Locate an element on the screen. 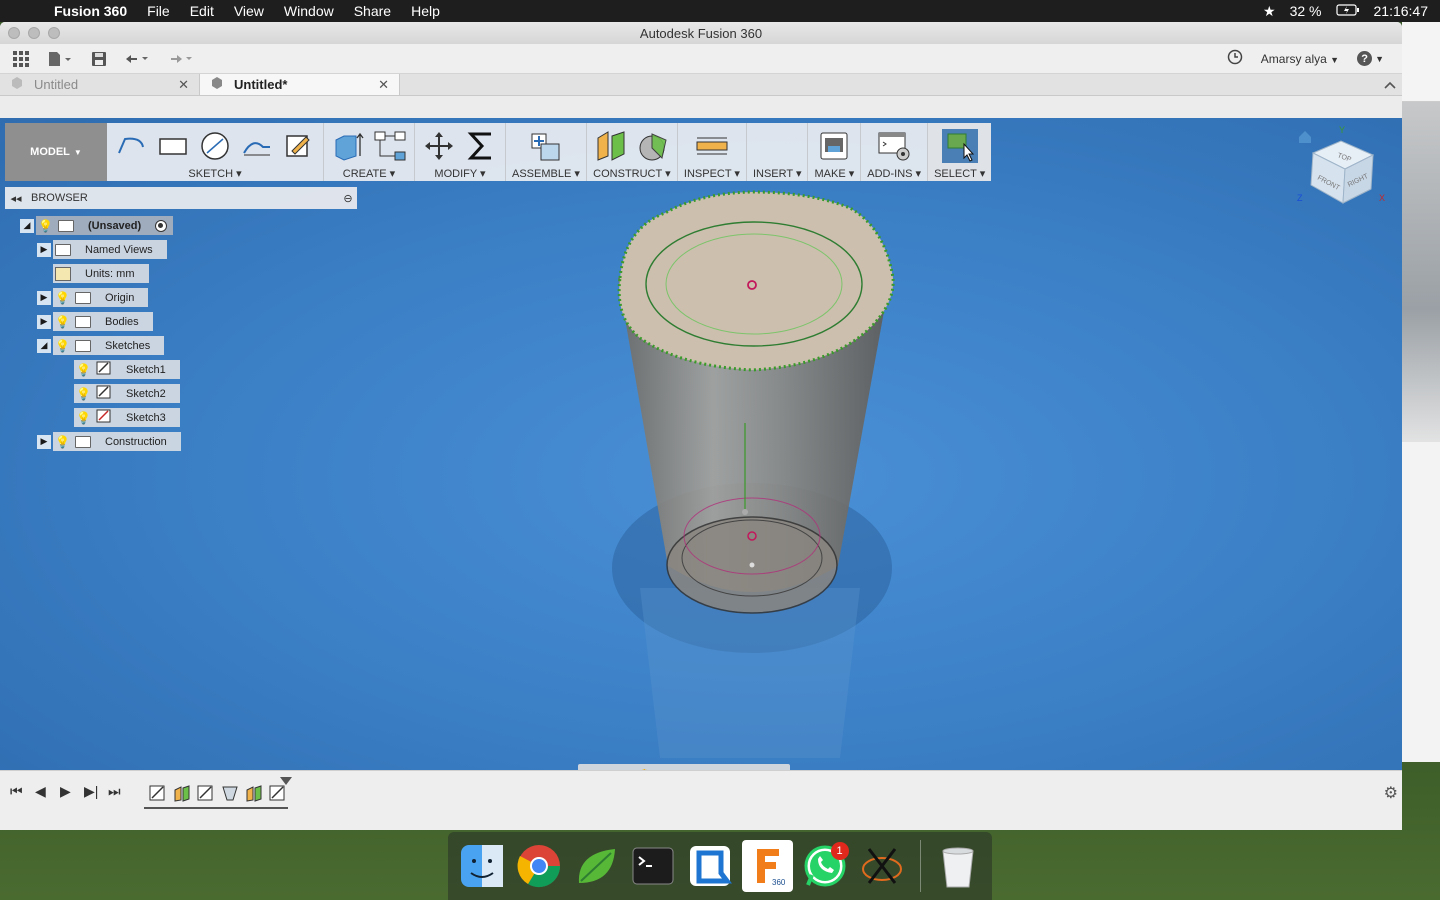  close-window-button is located at coordinates (14, 33).